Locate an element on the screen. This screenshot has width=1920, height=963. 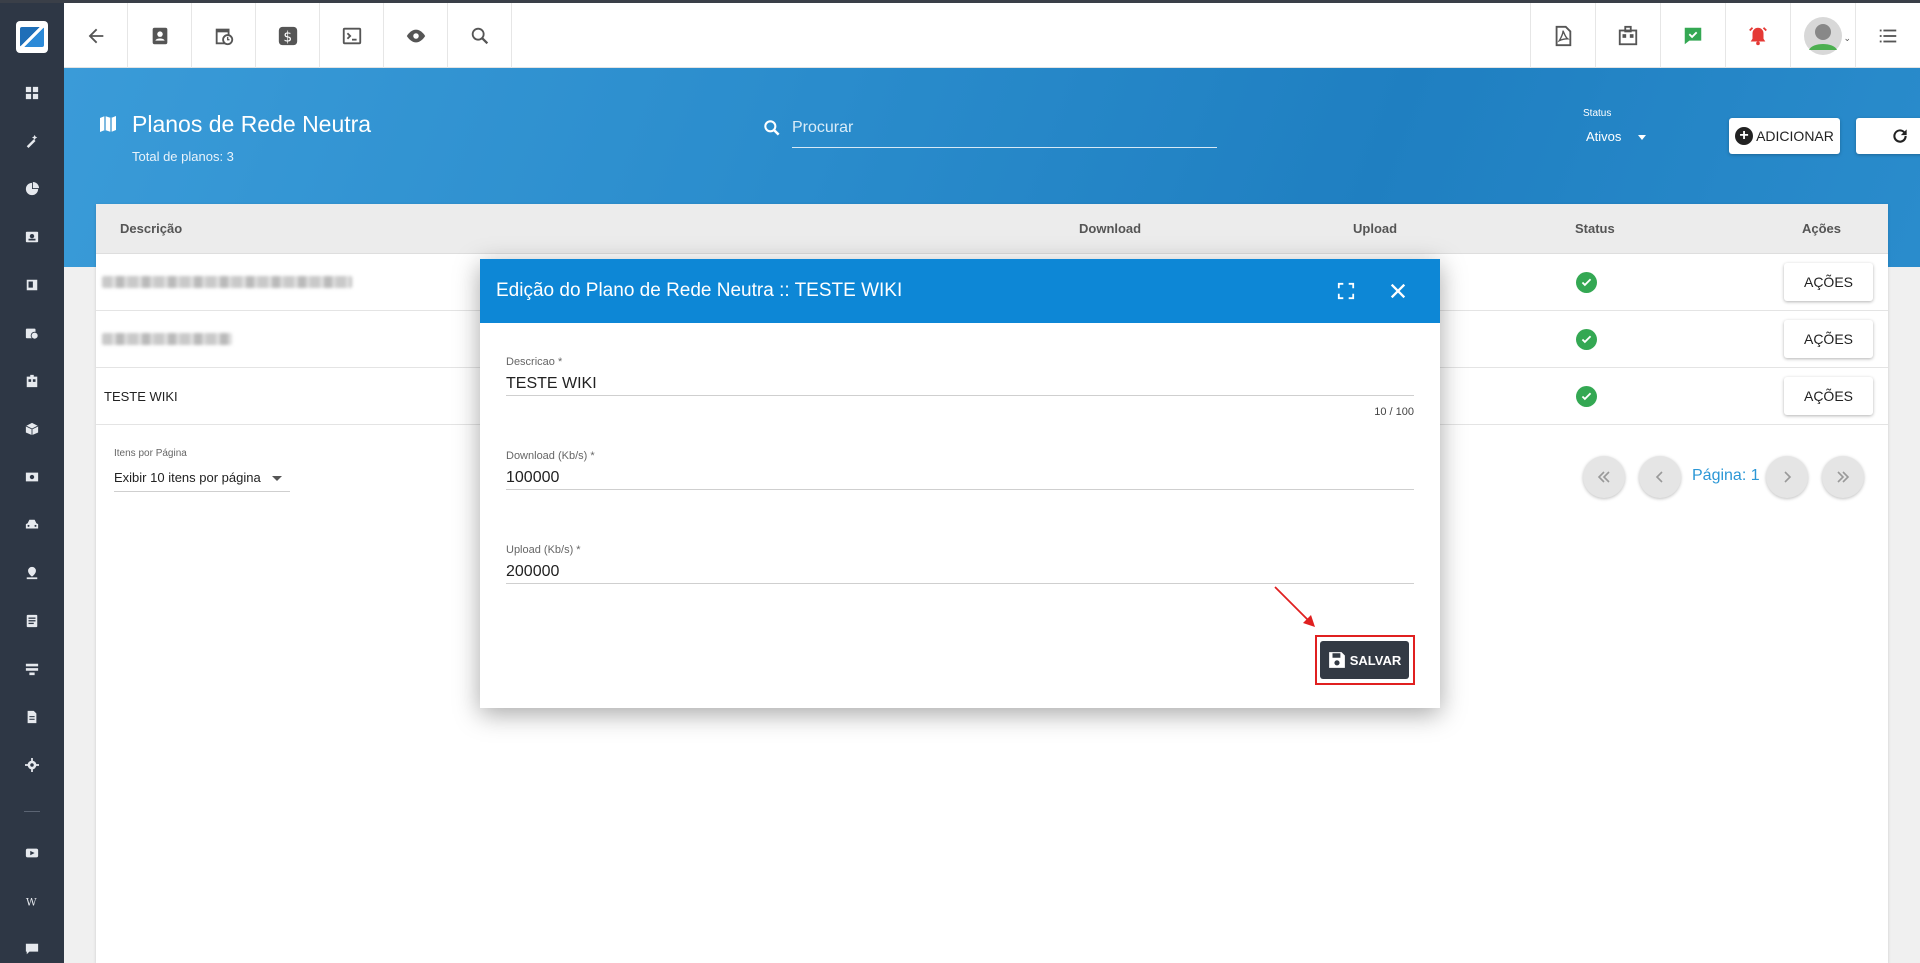
chevron-left-icon is located at coordinates (1659, 477).